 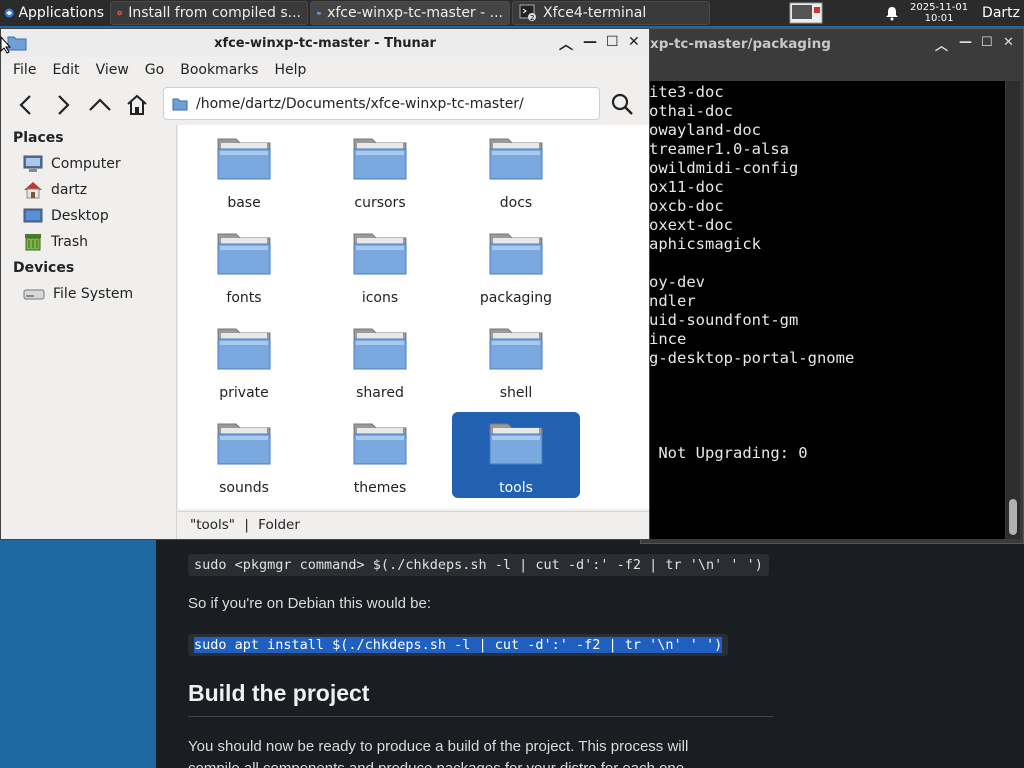 What do you see at coordinates (691, 111) in the screenshot?
I see `terminal-line: othai-doc` at bounding box center [691, 111].